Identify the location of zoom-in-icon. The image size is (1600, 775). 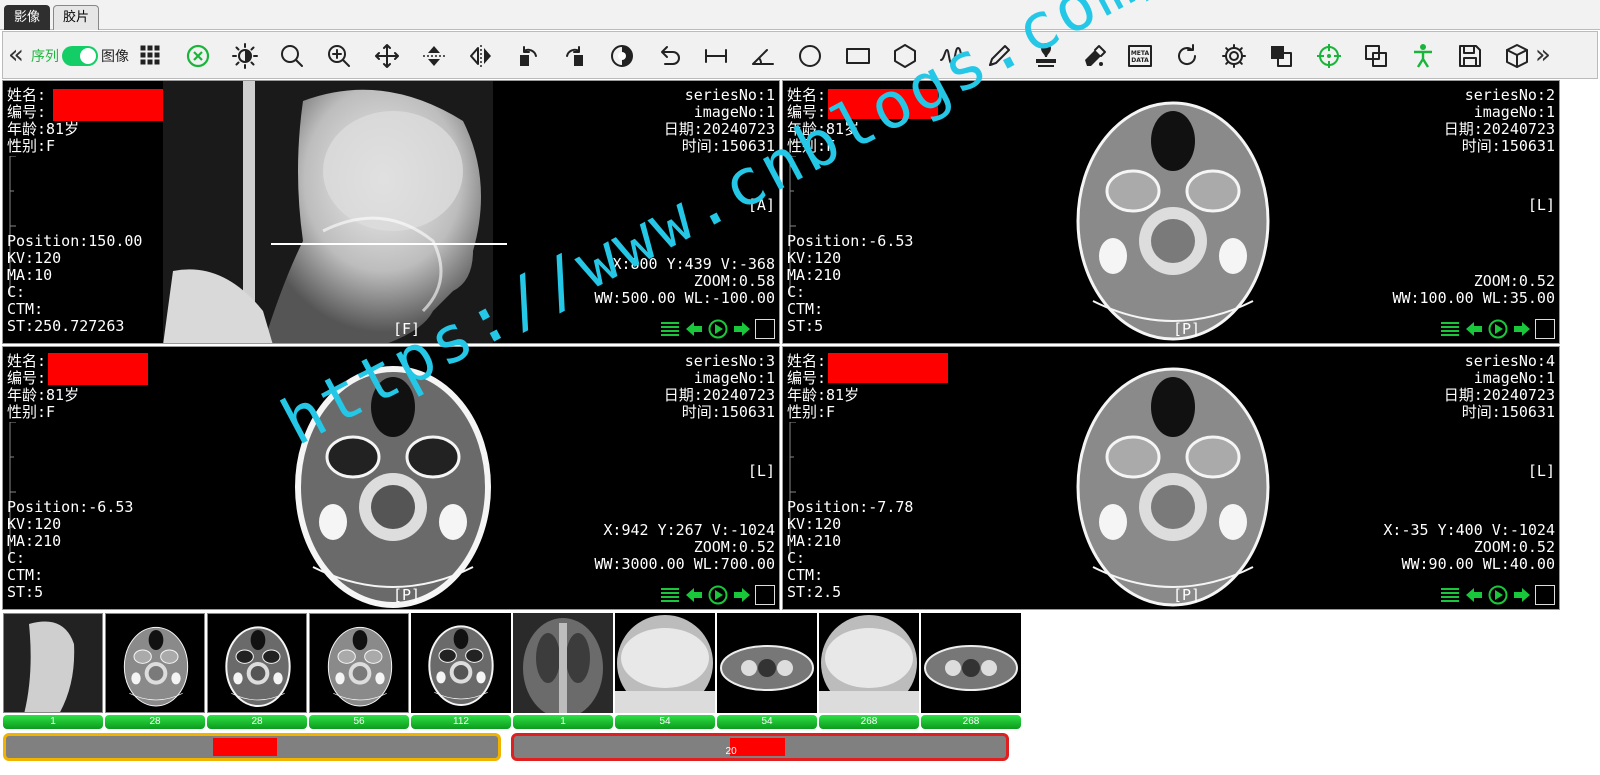
(339, 56).